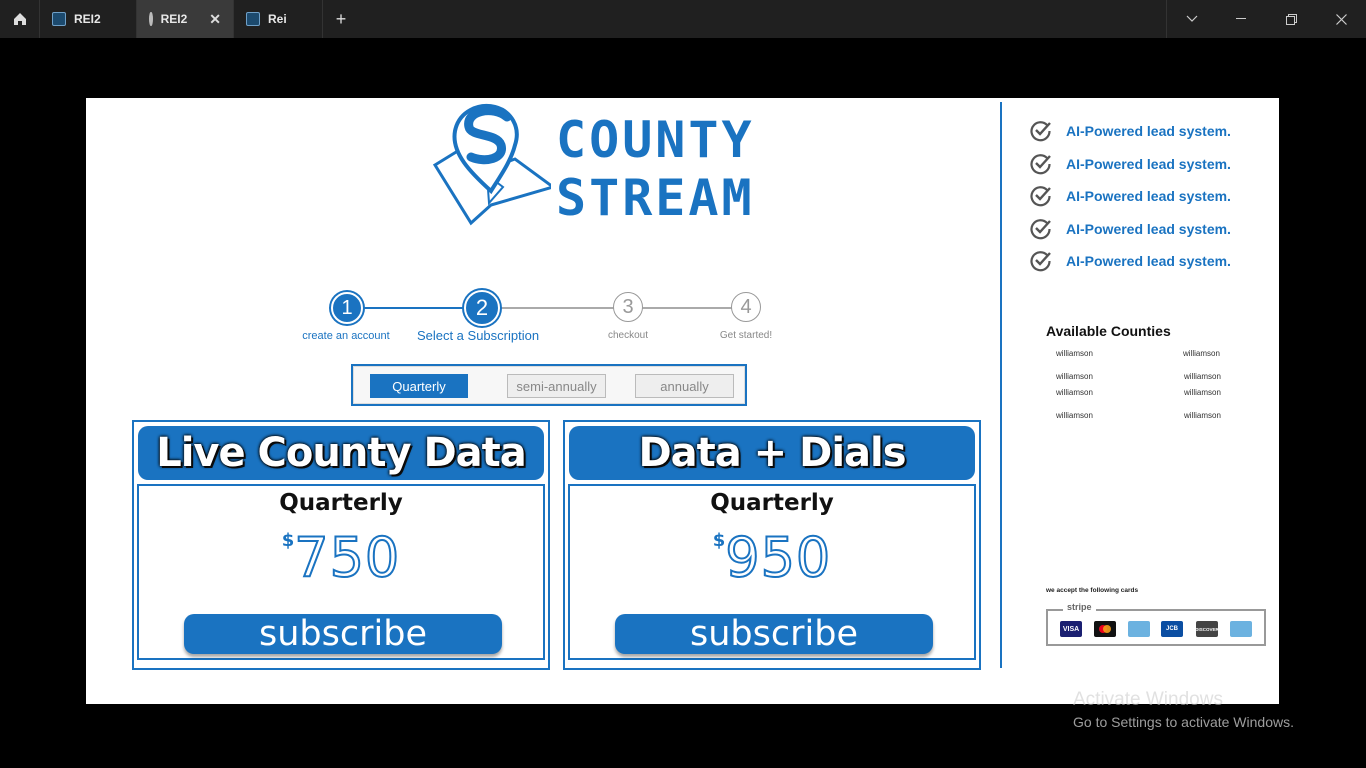 Image resolution: width=1366 pixels, height=768 pixels. What do you see at coordinates (556, 386) in the screenshot?
I see `period-semi-annually-button: semi-annually` at bounding box center [556, 386].